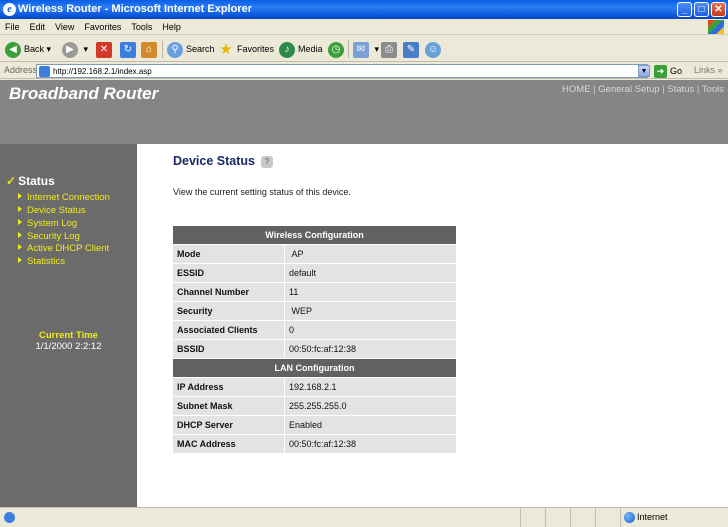 The height and width of the screenshot is (527, 728). I want to click on edit-icon: ✎, so click(411, 49).